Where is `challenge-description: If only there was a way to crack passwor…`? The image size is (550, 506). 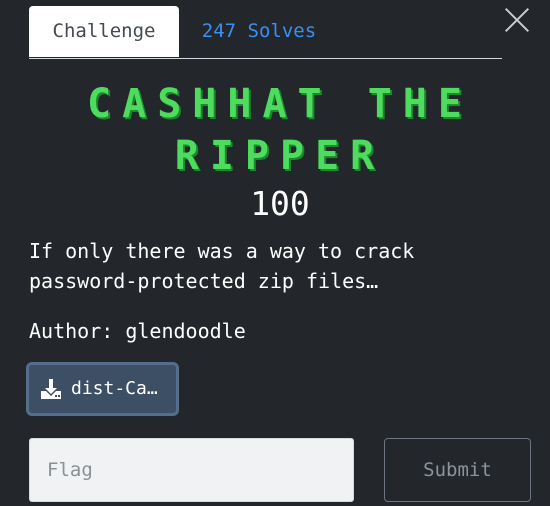
challenge-description: If only there was a way to crack passwor… is located at coordinates (222, 266).